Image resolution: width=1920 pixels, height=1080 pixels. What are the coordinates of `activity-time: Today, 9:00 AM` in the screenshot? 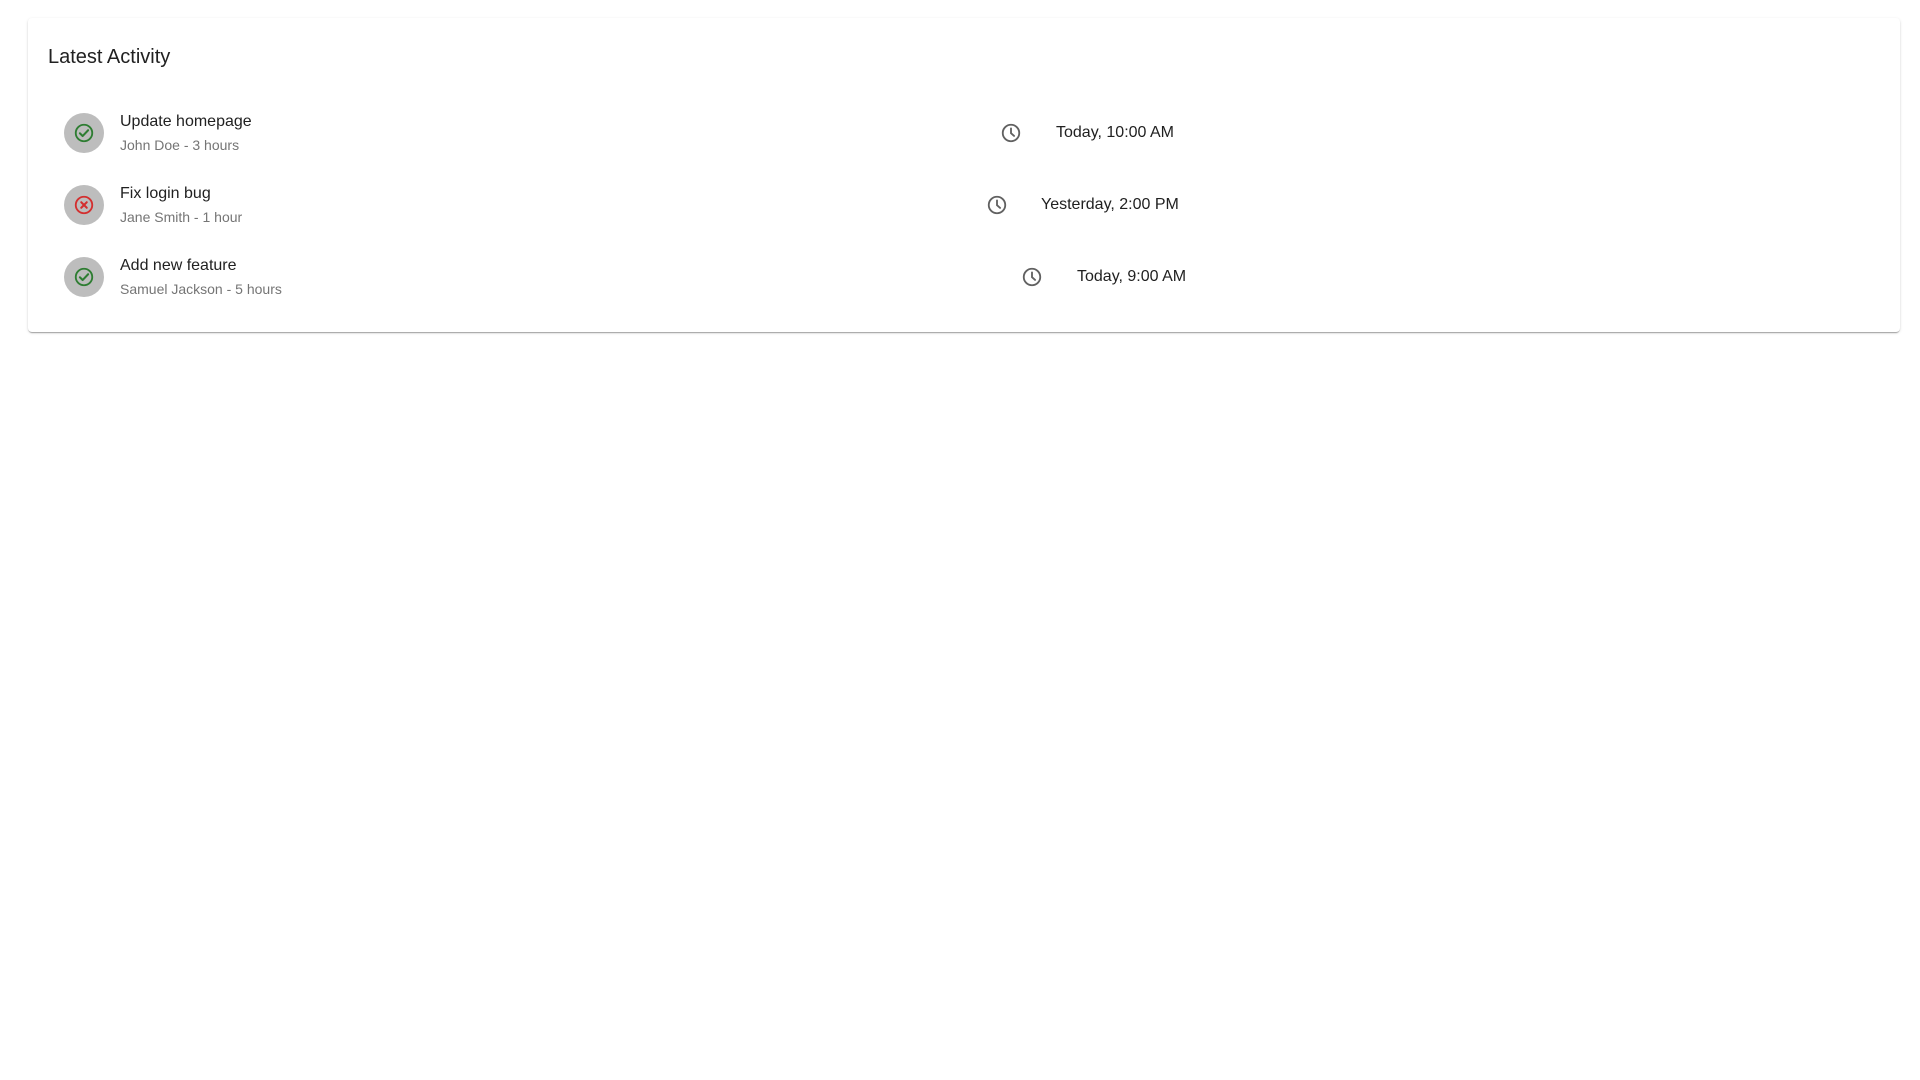 It's located at (1132, 276).